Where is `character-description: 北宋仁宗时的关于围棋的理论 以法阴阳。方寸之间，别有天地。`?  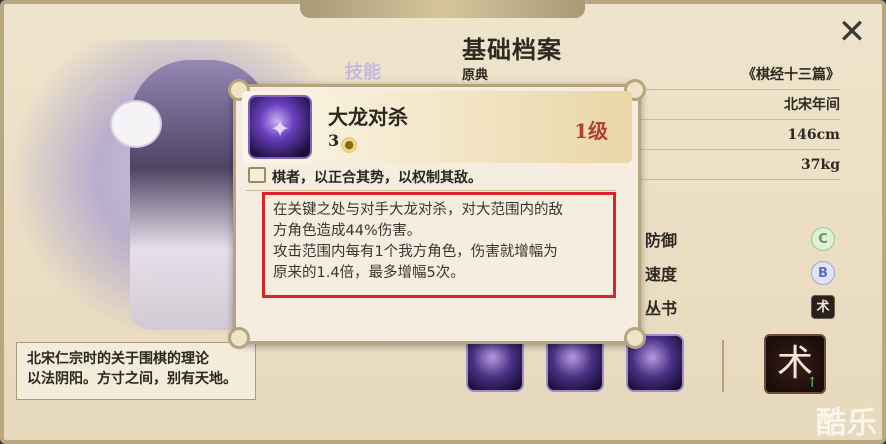
character-description: 北宋仁宗时的关于围棋的理论 以法阴阳。方寸之间，别有天地。 is located at coordinates (136, 371).